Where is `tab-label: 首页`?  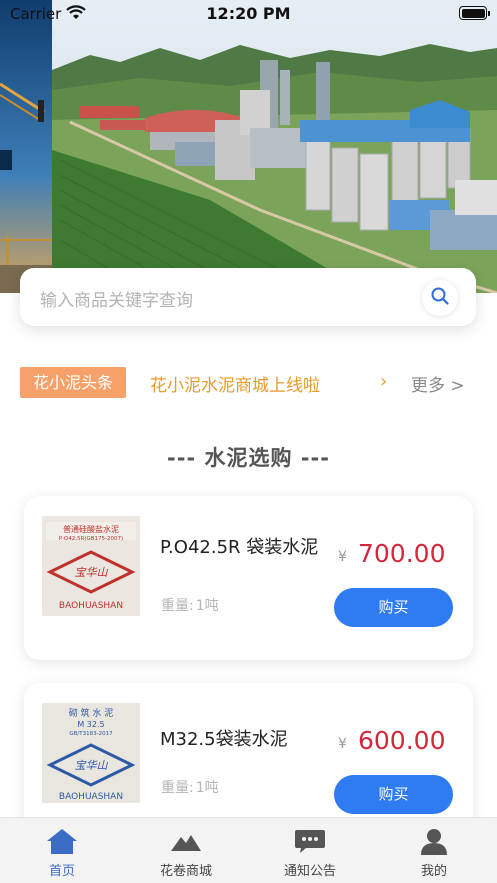 tab-label: 首页 is located at coordinates (61, 871).